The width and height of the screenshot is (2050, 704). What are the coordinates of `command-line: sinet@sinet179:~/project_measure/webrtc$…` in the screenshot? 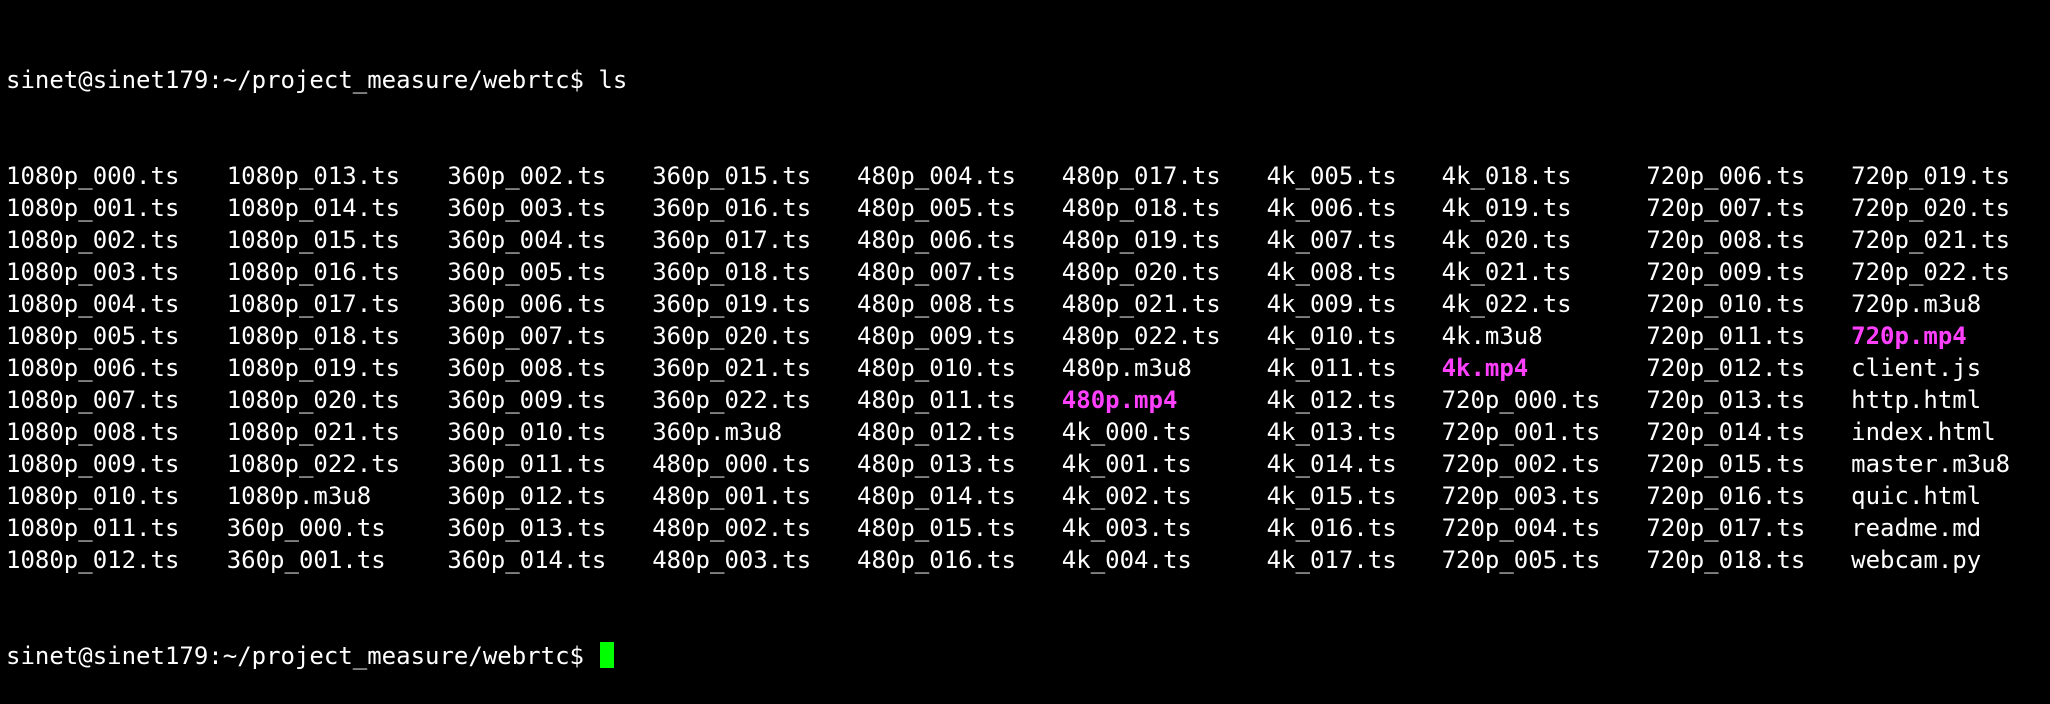 It's located at (1028, 80).